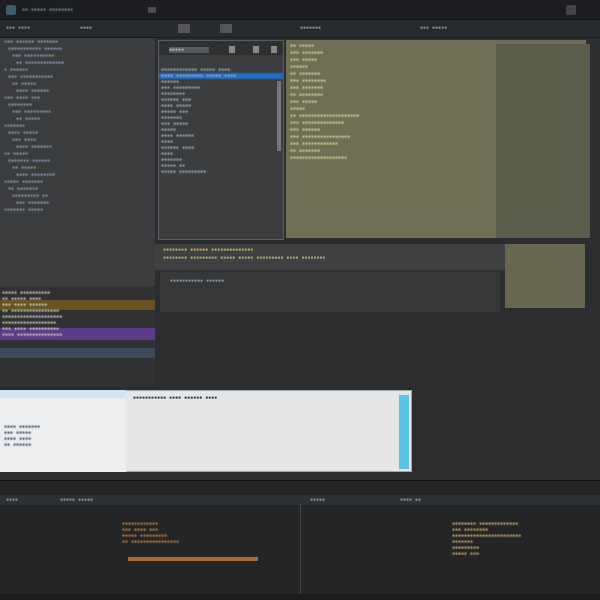  Describe the element at coordinates (197, 281) in the screenshot. I see `hint-text: ▪▪▪▪▪▪▪▪▪▪▪ ▪▪▪▪▪▪` at that location.